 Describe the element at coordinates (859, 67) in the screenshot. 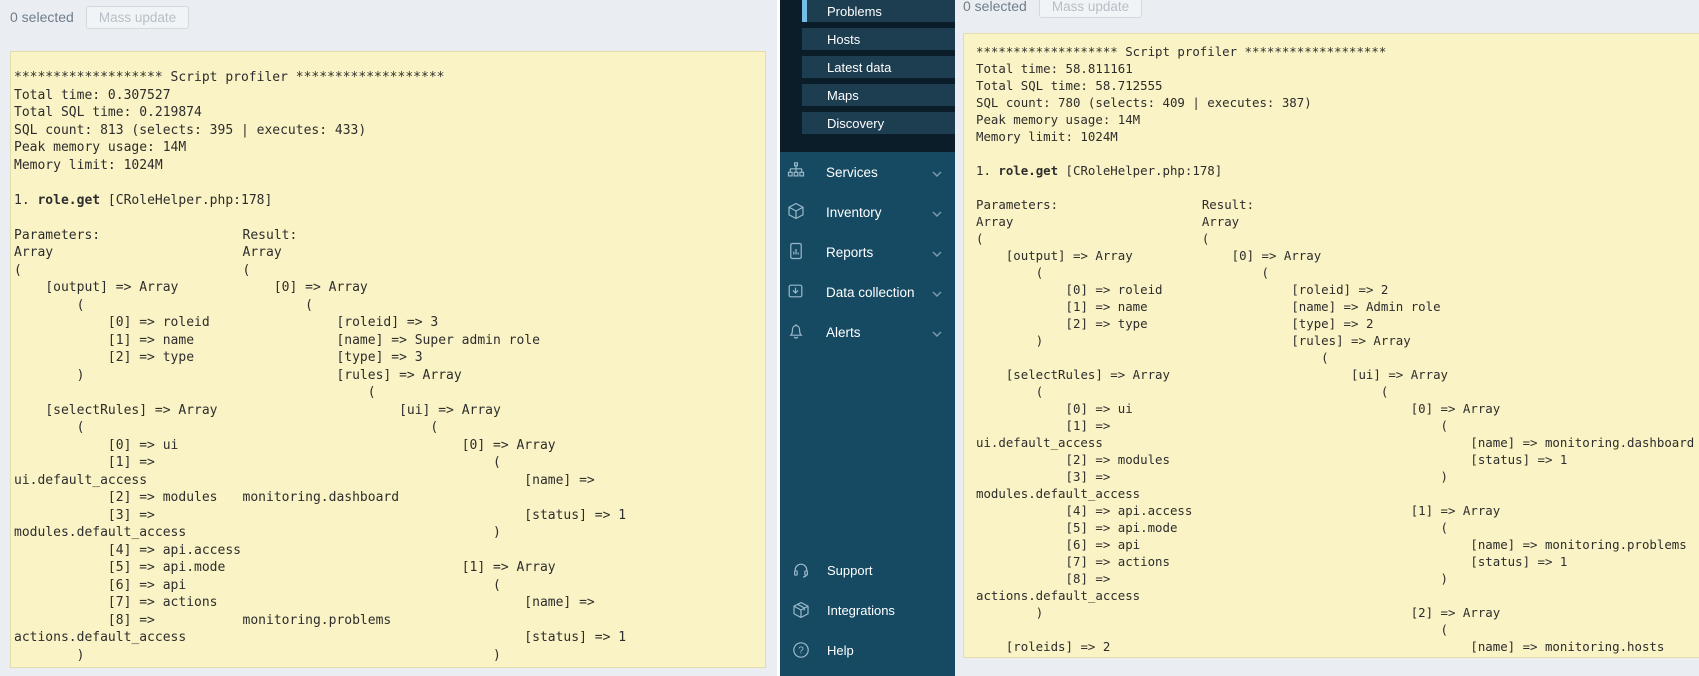

I see `submenu-label: Latest data` at that location.